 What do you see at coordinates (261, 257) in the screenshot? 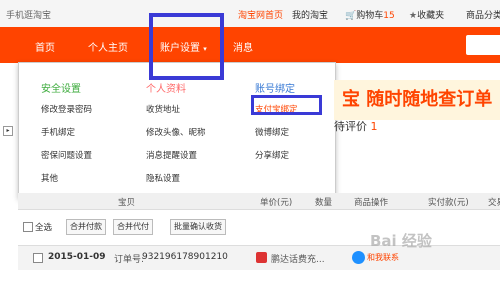
I see `shop-icon` at bounding box center [261, 257].